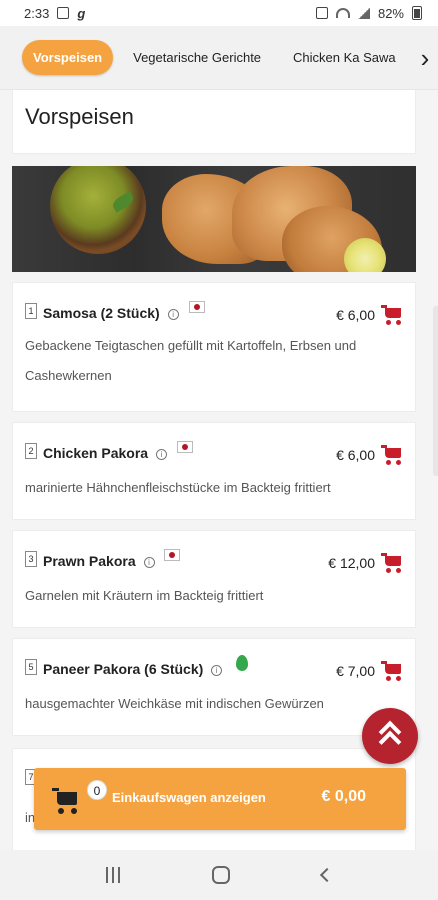 The image size is (438, 900). What do you see at coordinates (242, 663) in the screenshot?
I see `vegetarian-leaf-icon` at bounding box center [242, 663].